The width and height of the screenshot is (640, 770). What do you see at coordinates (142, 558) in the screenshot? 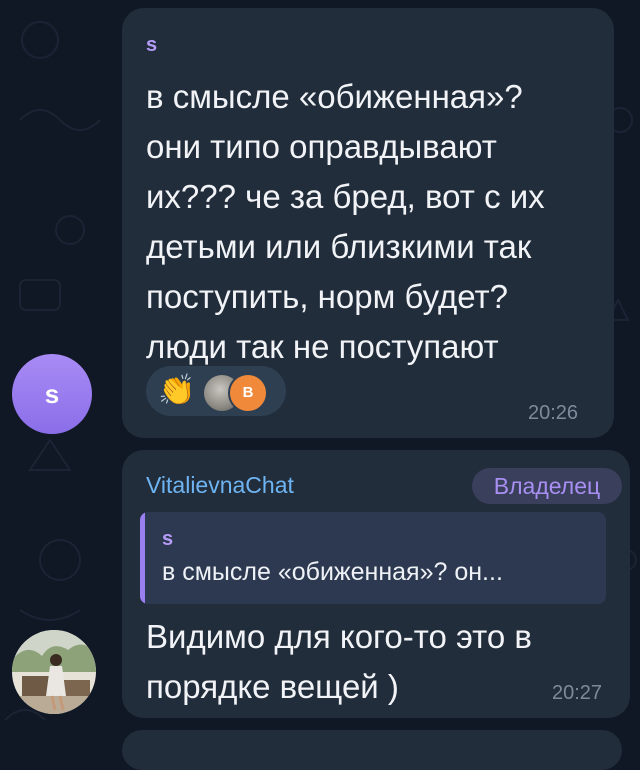
I see `reply-accent-bar` at bounding box center [142, 558].